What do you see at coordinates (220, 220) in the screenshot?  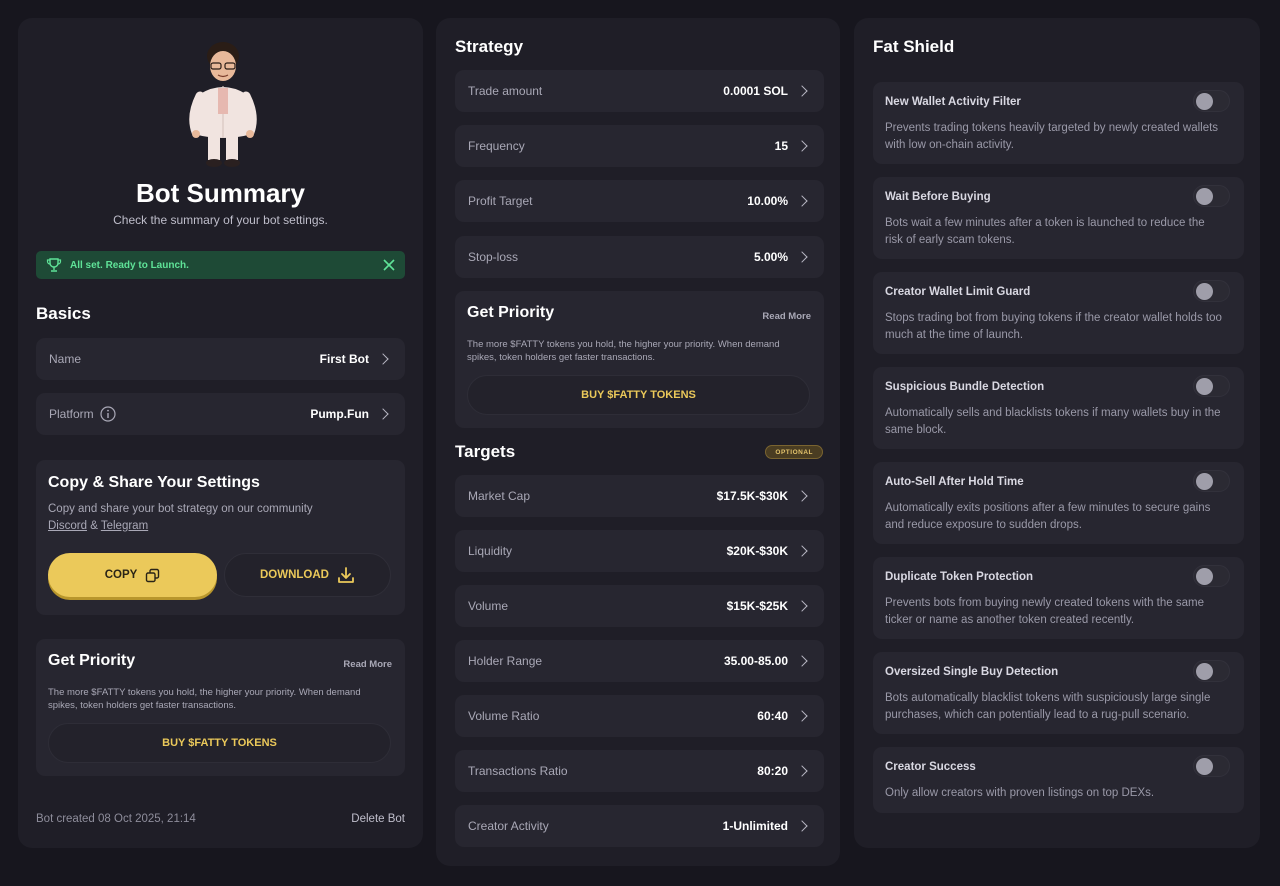 I see `page-subtitle: Check the summary of your bot settings.` at bounding box center [220, 220].